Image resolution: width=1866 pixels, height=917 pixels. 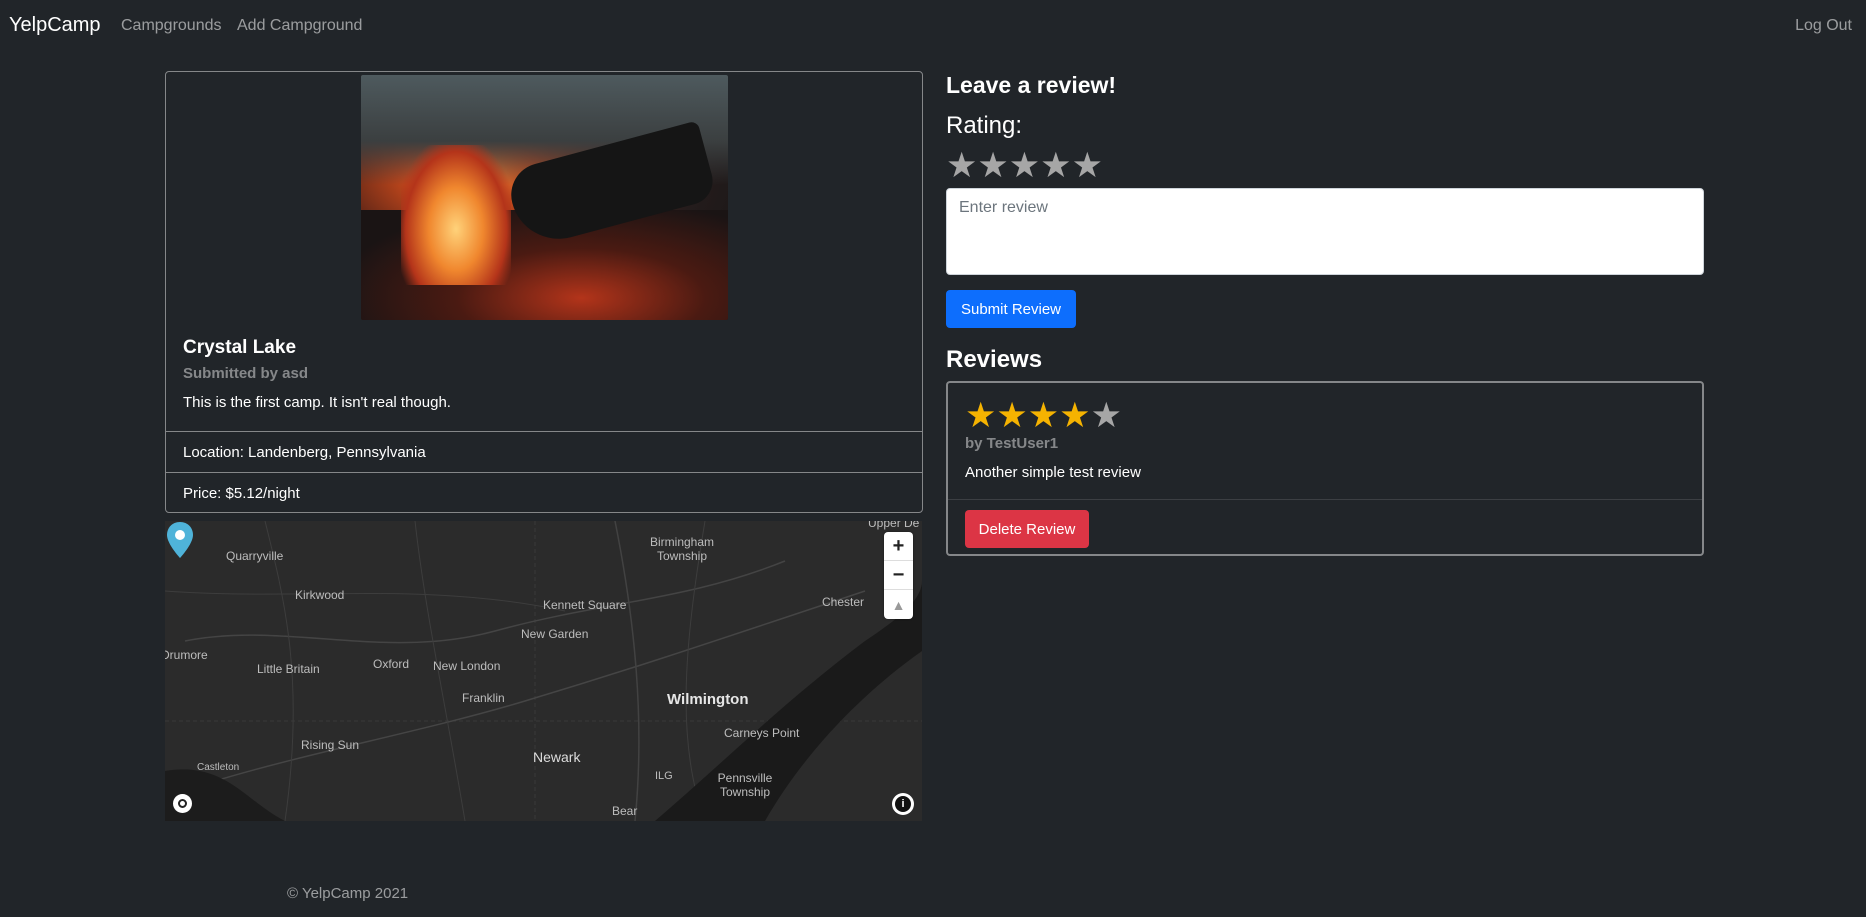 I want to click on map-label: Kennett Square, so click(x=585, y=605).